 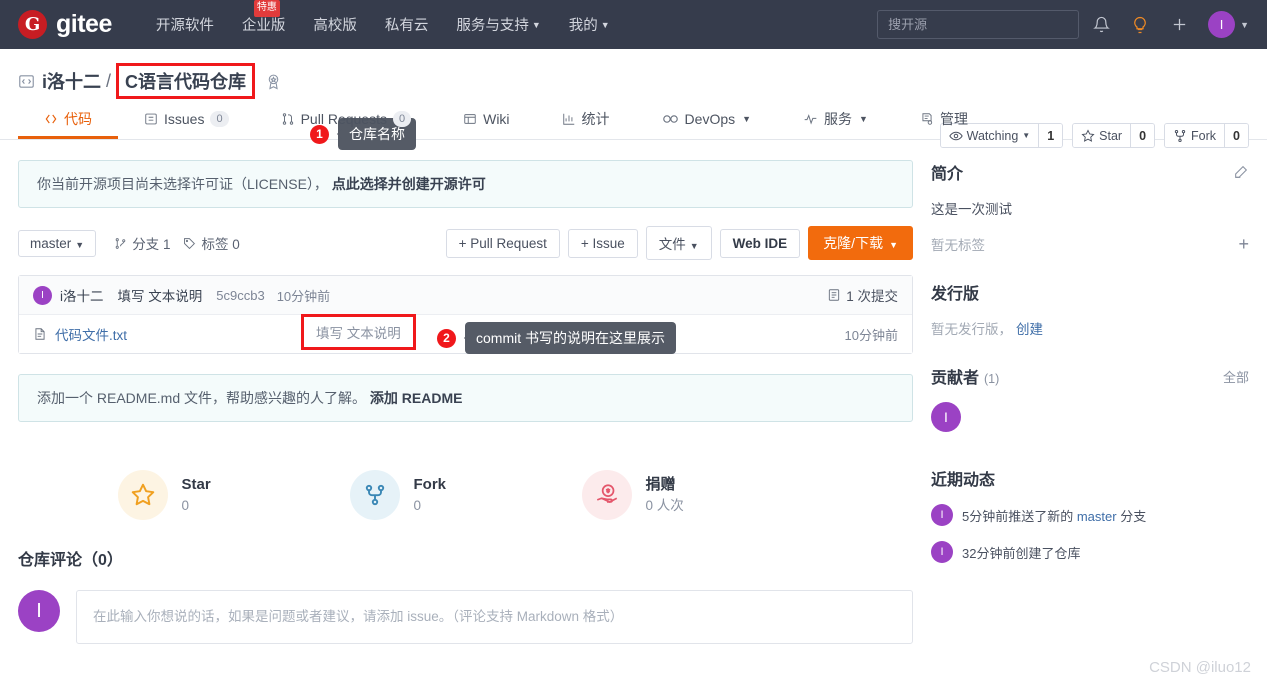 What do you see at coordinates (465, 495) in the screenshot?
I see `fork-action: Fork 0` at bounding box center [465, 495].